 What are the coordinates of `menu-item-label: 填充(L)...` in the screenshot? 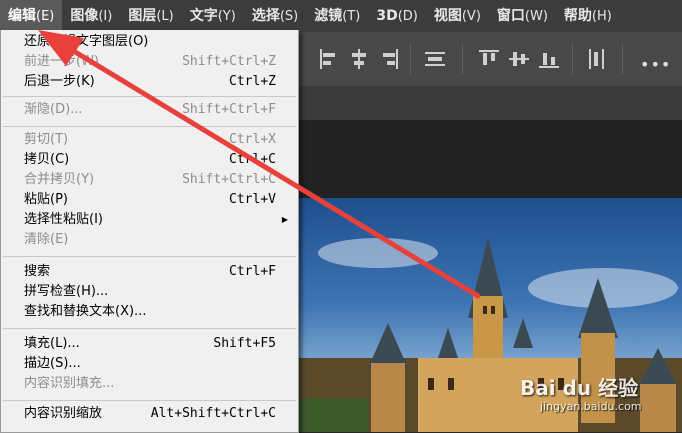 It's located at (52, 343).